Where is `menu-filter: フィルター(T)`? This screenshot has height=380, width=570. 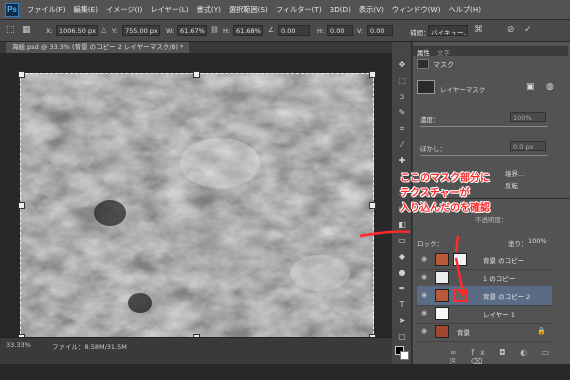
menu-filter: フィルター(T) is located at coordinates (299, 10).